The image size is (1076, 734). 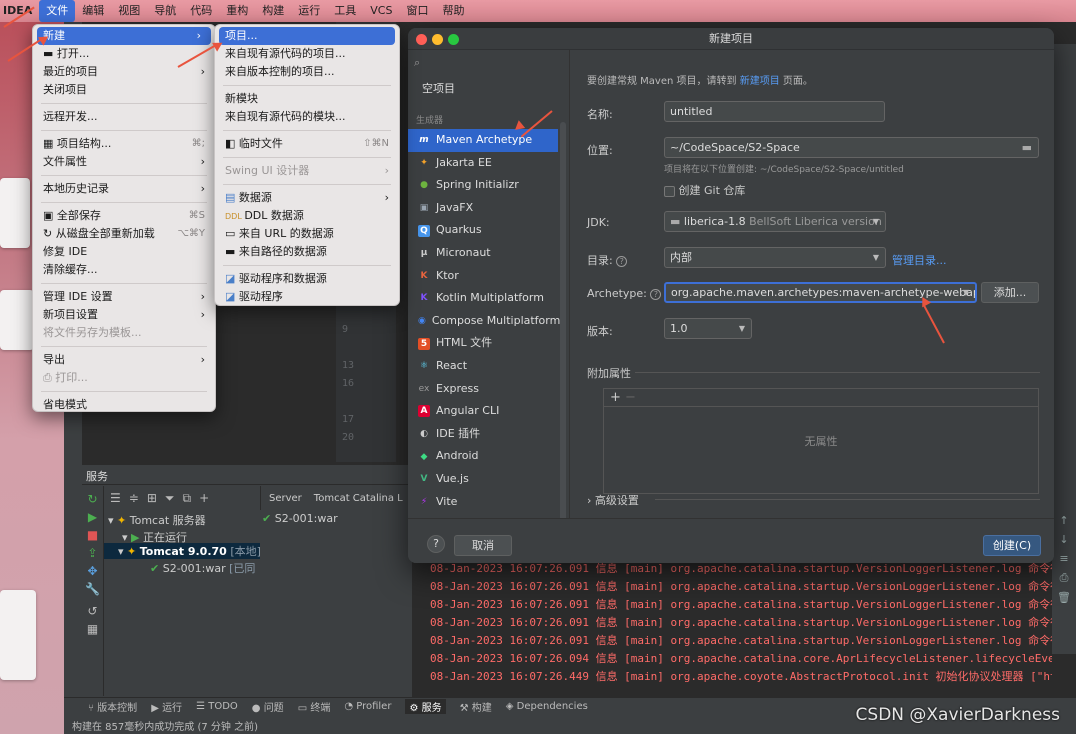 I want to click on expand-all-icon: ☰, so click(x=115, y=498).